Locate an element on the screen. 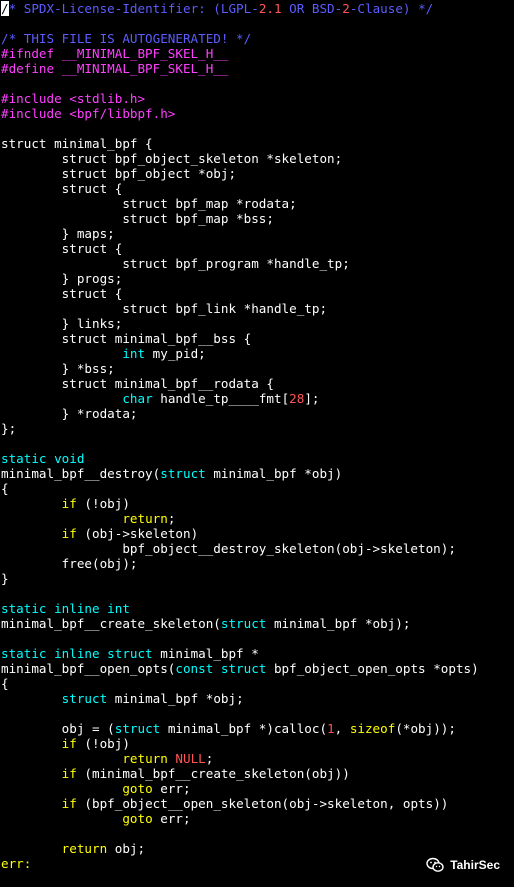 This screenshot has width=514, height=887. code-token: int is located at coordinates (134, 353).